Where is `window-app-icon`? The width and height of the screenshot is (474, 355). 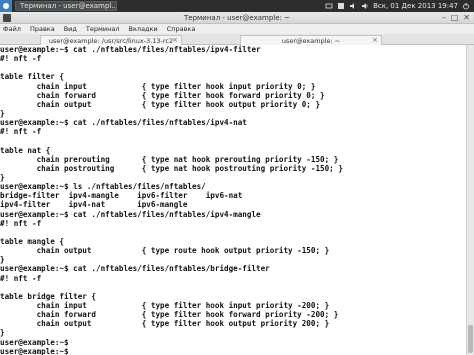 window-app-icon is located at coordinates (7, 18).